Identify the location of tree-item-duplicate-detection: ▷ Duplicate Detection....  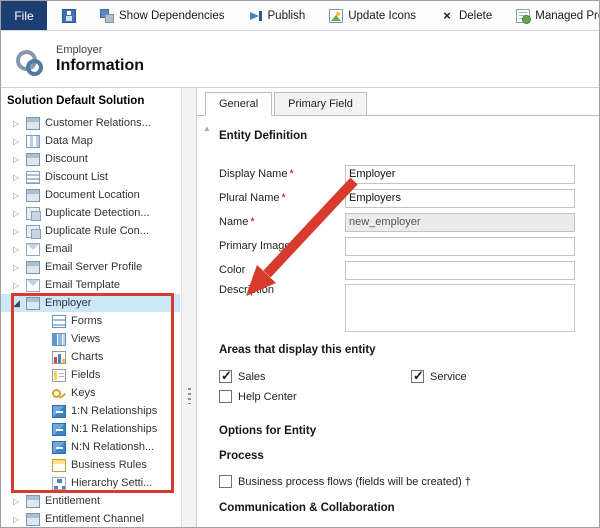
(90, 213).